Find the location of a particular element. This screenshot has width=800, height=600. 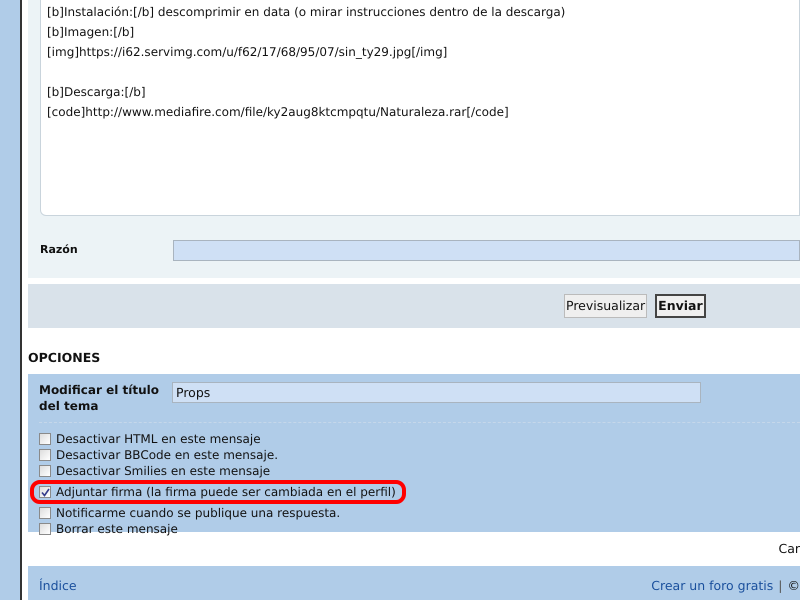

cut-text: Car is located at coordinates (789, 549).